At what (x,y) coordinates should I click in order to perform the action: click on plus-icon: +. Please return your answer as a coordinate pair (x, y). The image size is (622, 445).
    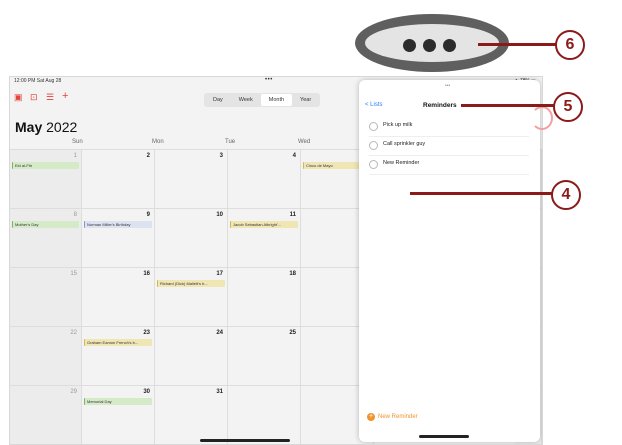
    Looking at the image, I should click on (65, 96).